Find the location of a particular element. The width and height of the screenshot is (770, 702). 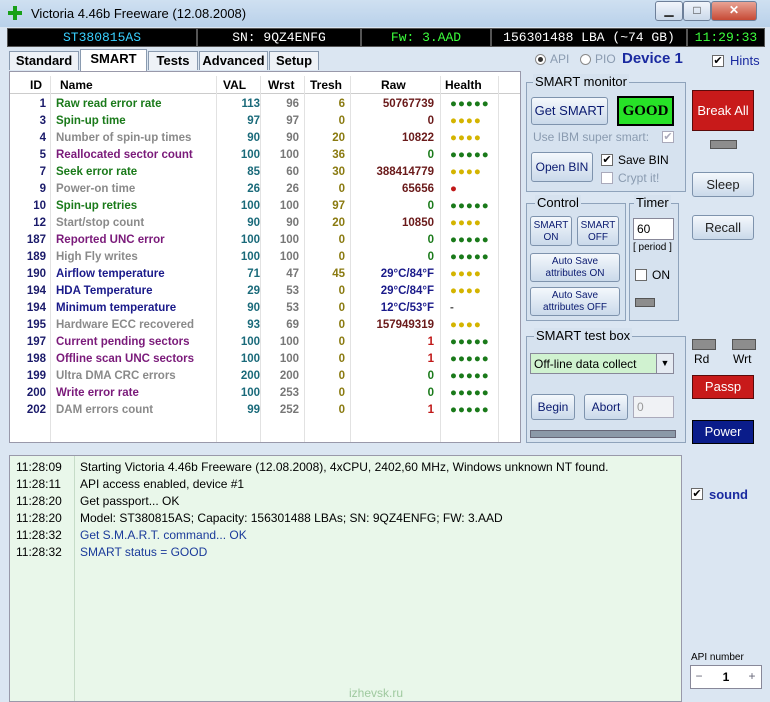

tab-standard: Standard is located at coordinates (44, 60).